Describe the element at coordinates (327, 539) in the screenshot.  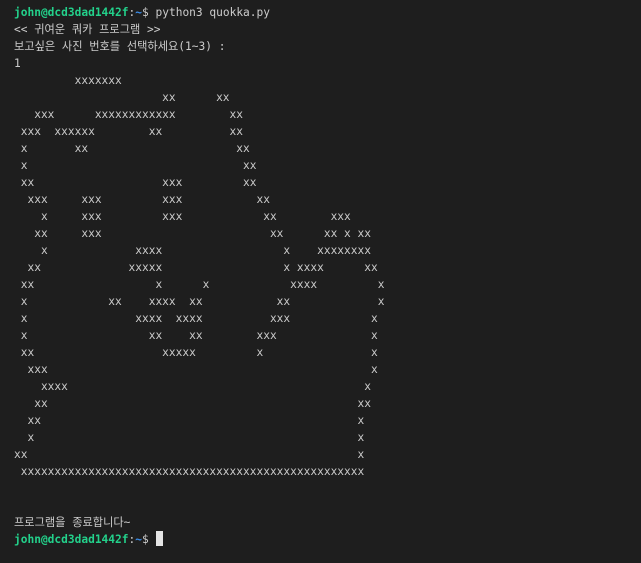
I see `active-prompt-line: john@dcd3dad1442f:~$` at that location.